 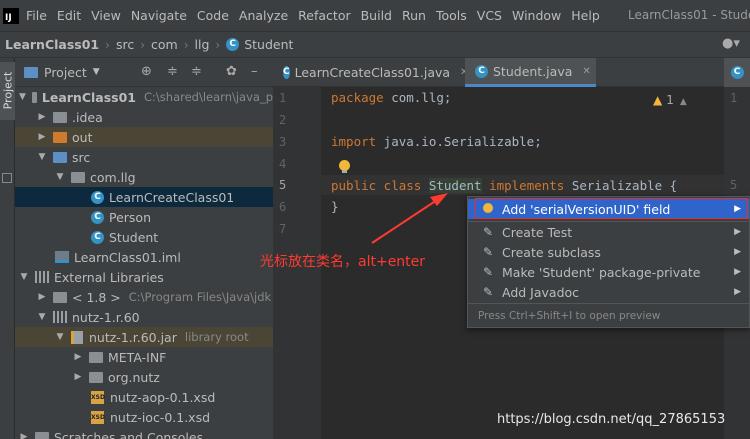 What do you see at coordinates (409, 218) in the screenshot?
I see `annotation-arrow` at bounding box center [409, 218].